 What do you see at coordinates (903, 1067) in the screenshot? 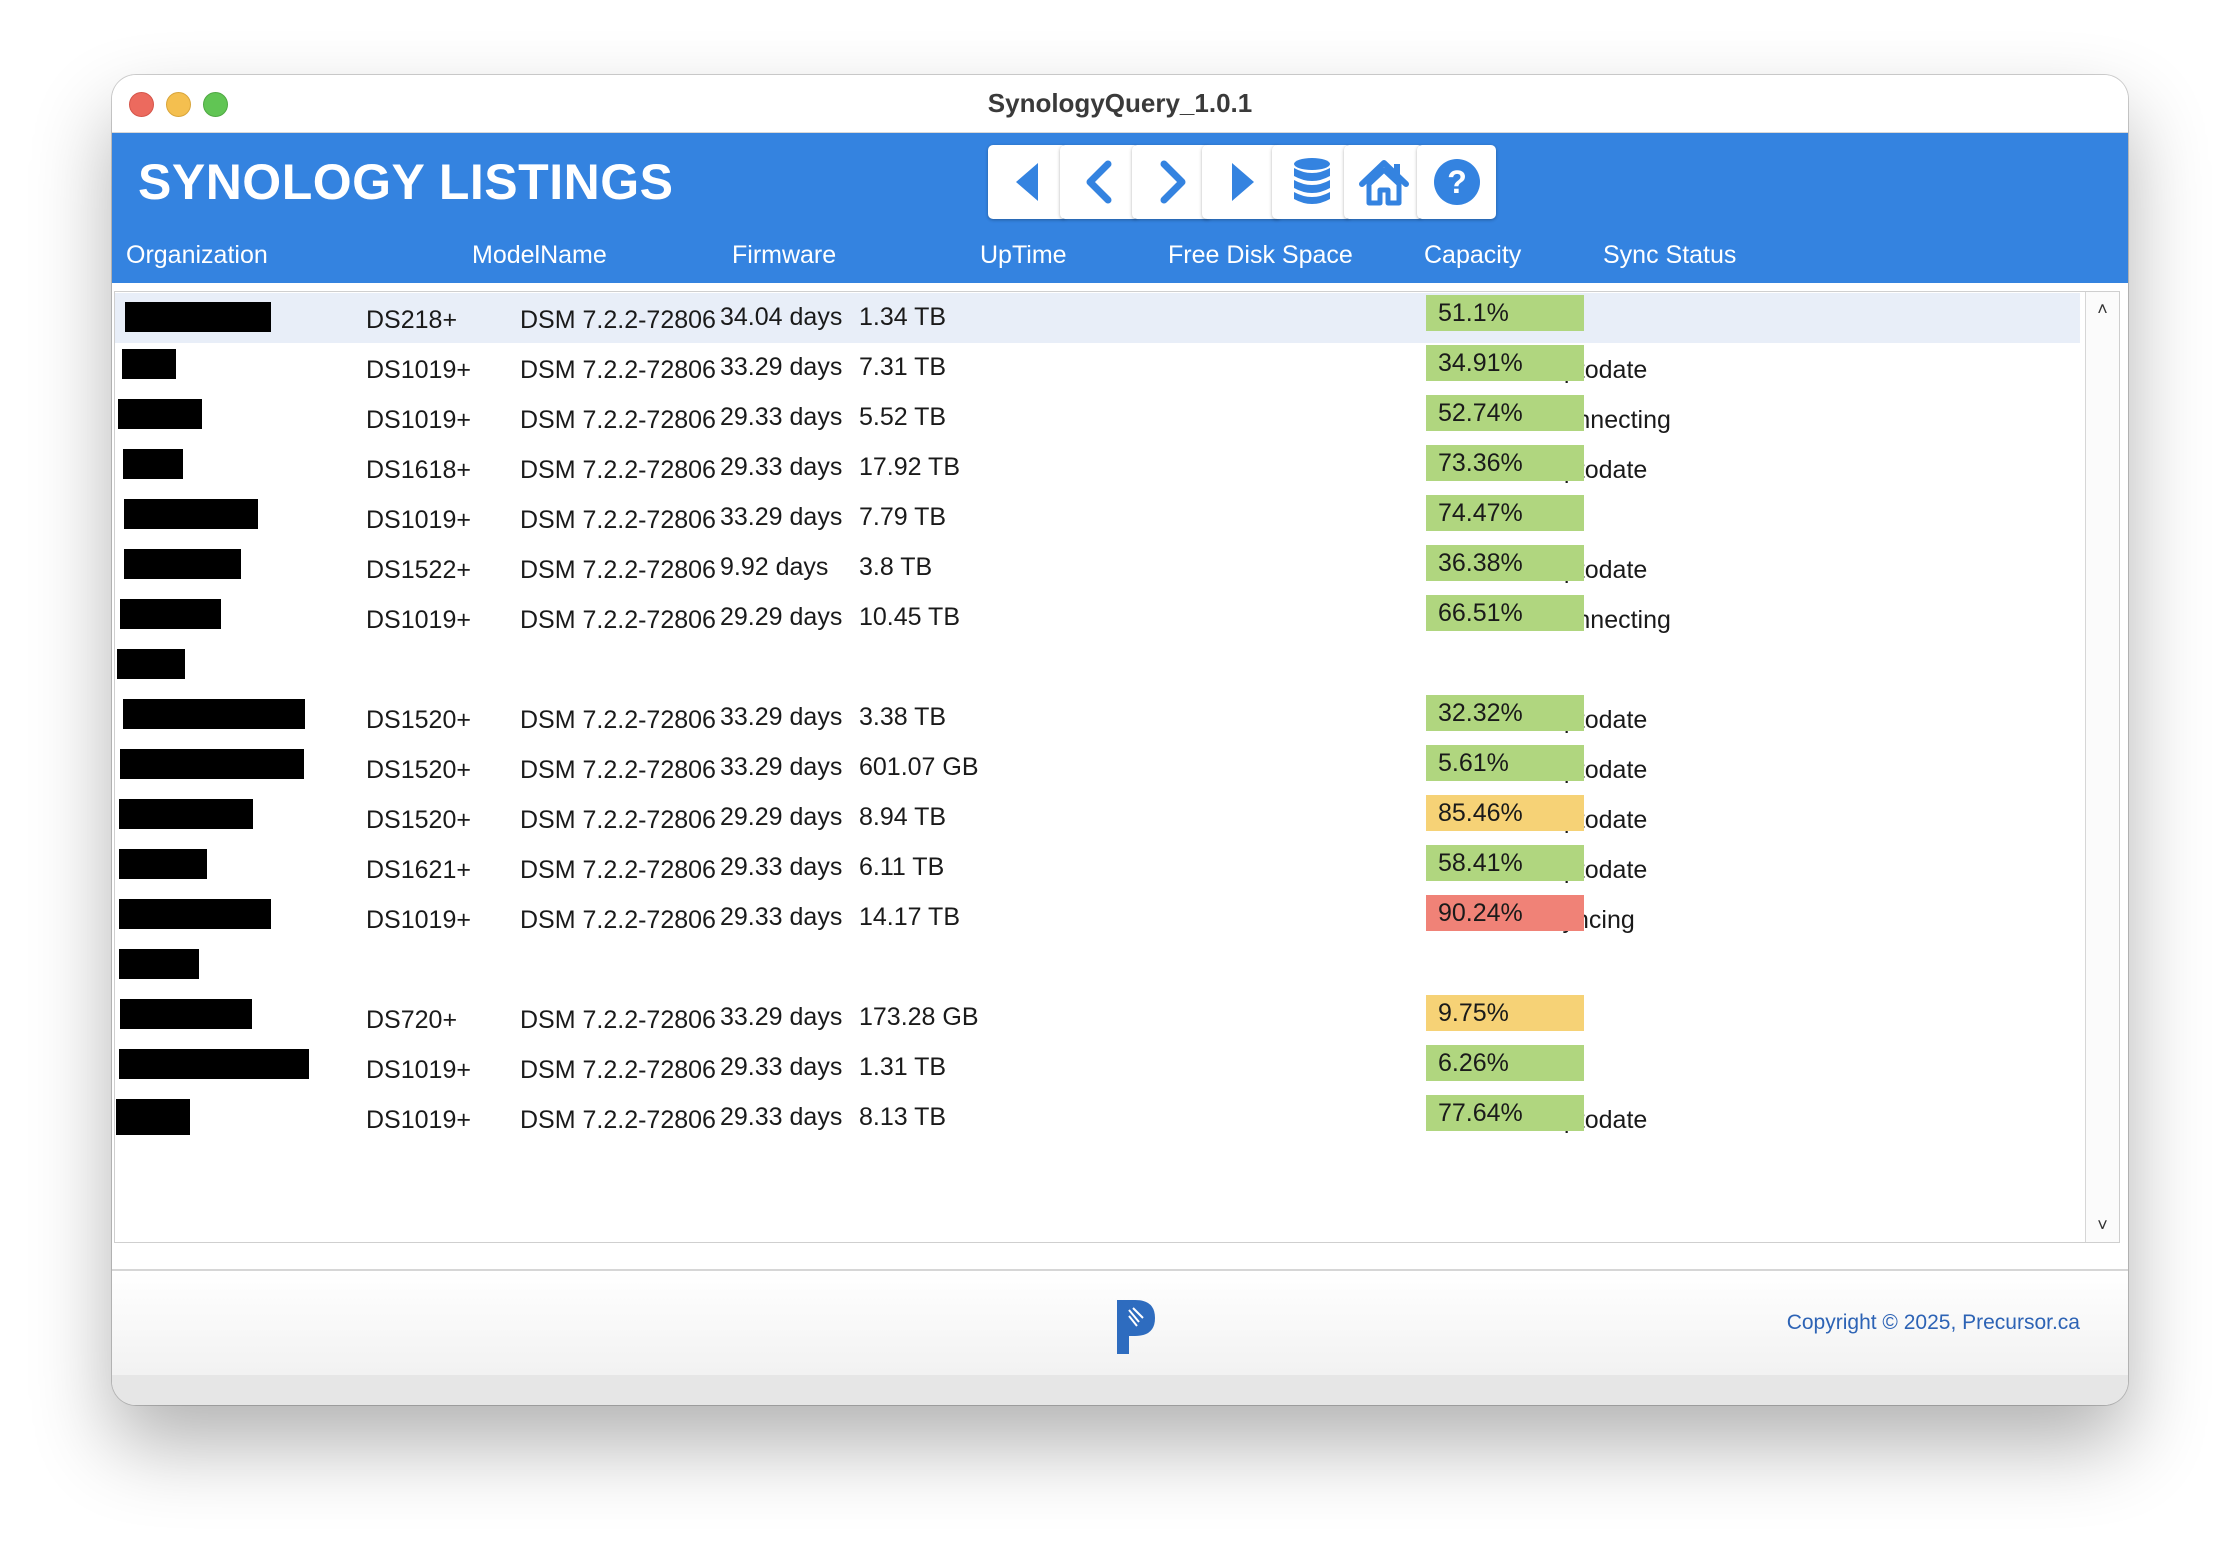
I see `free-space-cell: 1.31 TB` at bounding box center [903, 1067].